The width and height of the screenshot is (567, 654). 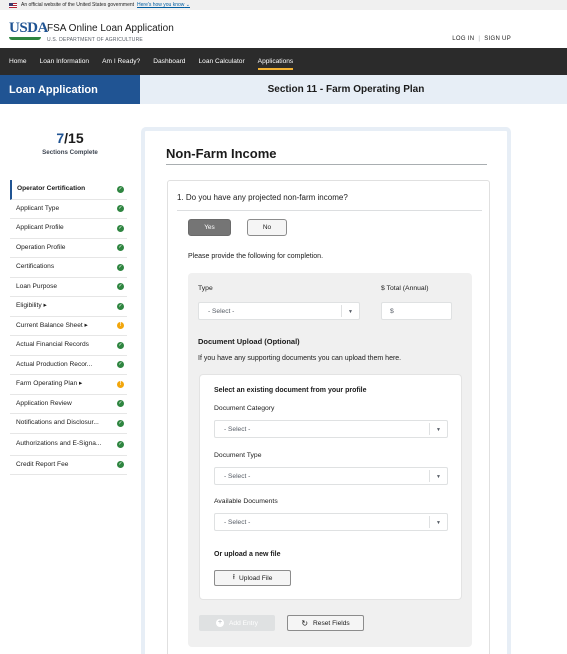 I want to click on add-entry-button: + Add Entry, so click(x=237, y=623).